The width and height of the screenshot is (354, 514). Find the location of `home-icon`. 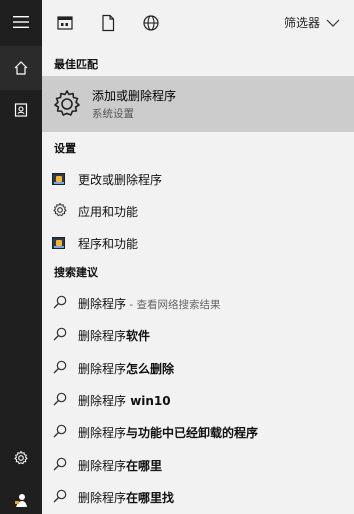

home-icon is located at coordinates (21, 68).